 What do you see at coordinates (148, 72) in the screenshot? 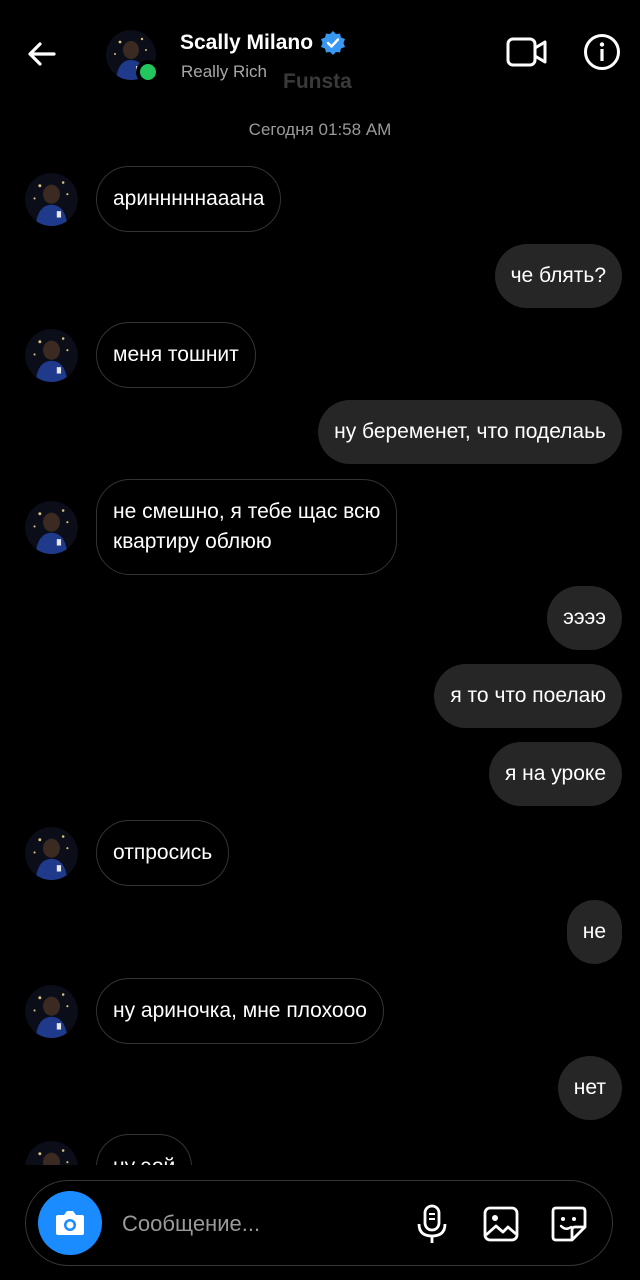
I see `online-status-dot` at bounding box center [148, 72].